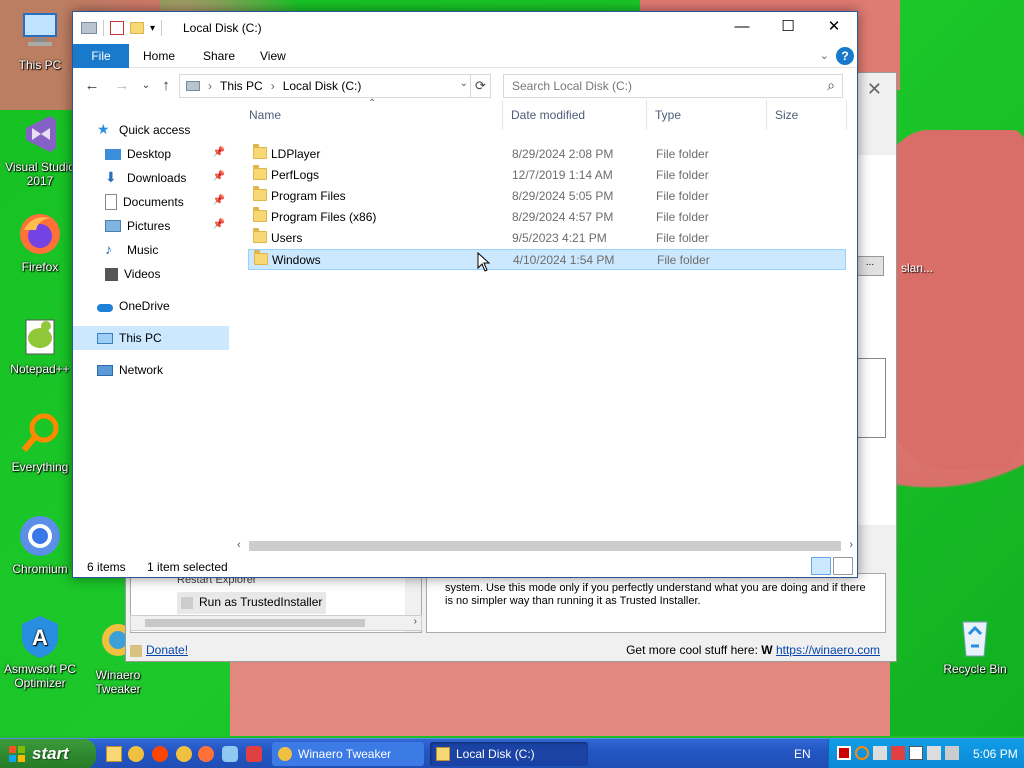 The image size is (1024, 768). I want to click on desktop-icon-firefox: Firefox, so click(40, 242).